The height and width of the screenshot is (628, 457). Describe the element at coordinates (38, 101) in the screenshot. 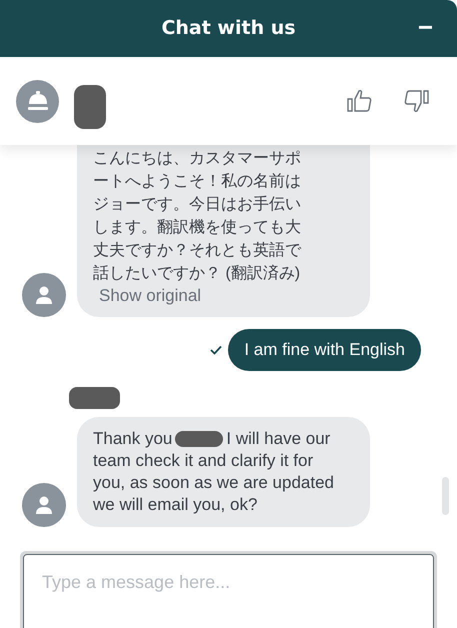

I see `bell-icon` at that location.